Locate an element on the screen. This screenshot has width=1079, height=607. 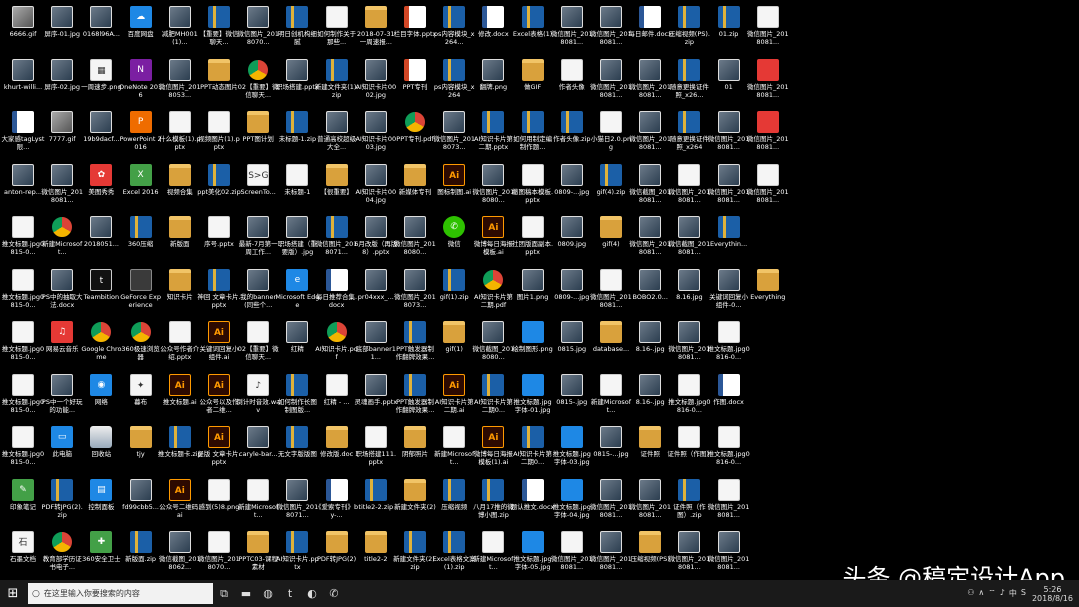
desktop-icon: 屏序-01.jpg is located at coordinates (62, 30).